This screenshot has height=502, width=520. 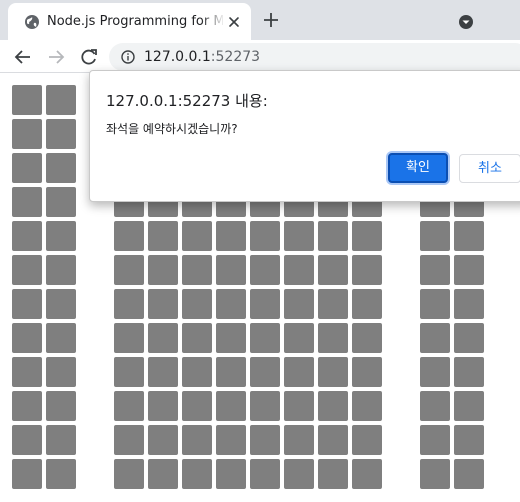 I want to click on reload-icon, so click(x=89, y=57).